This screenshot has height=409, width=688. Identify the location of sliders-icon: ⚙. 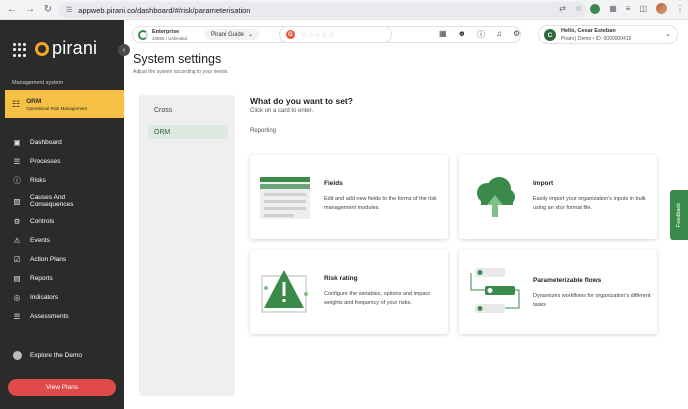
(17, 221).